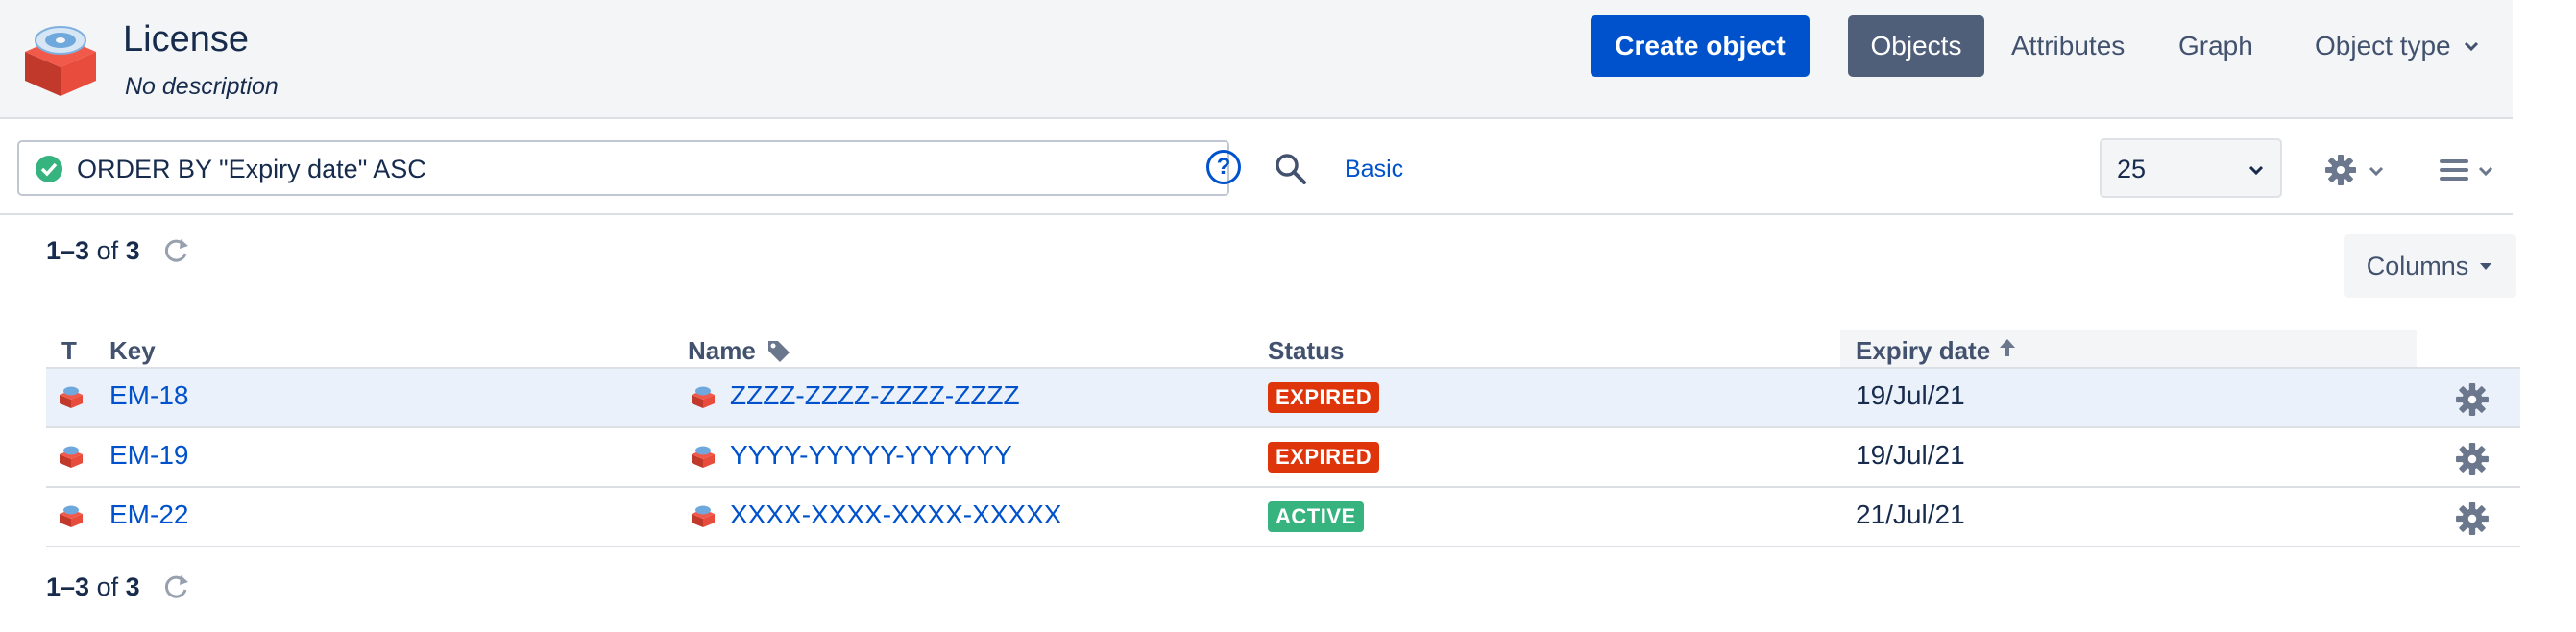  Describe the element at coordinates (1291, 169) in the screenshot. I see `search-icon` at that location.